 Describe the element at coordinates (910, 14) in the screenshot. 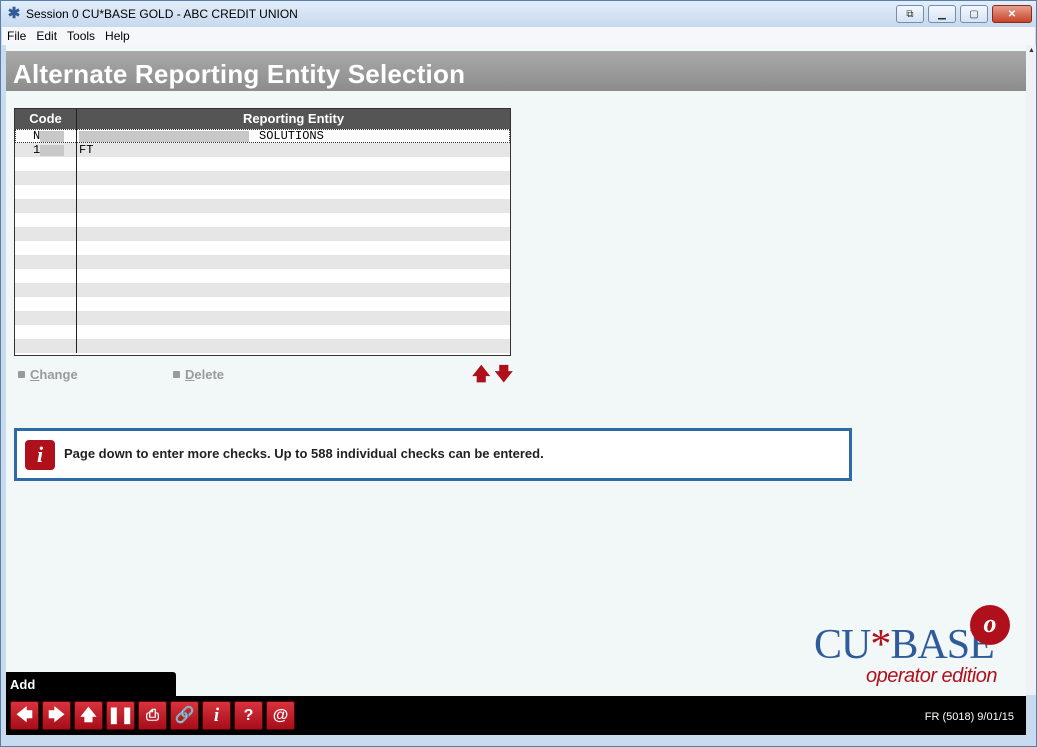

I see `restore-button: ⧉` at that location.